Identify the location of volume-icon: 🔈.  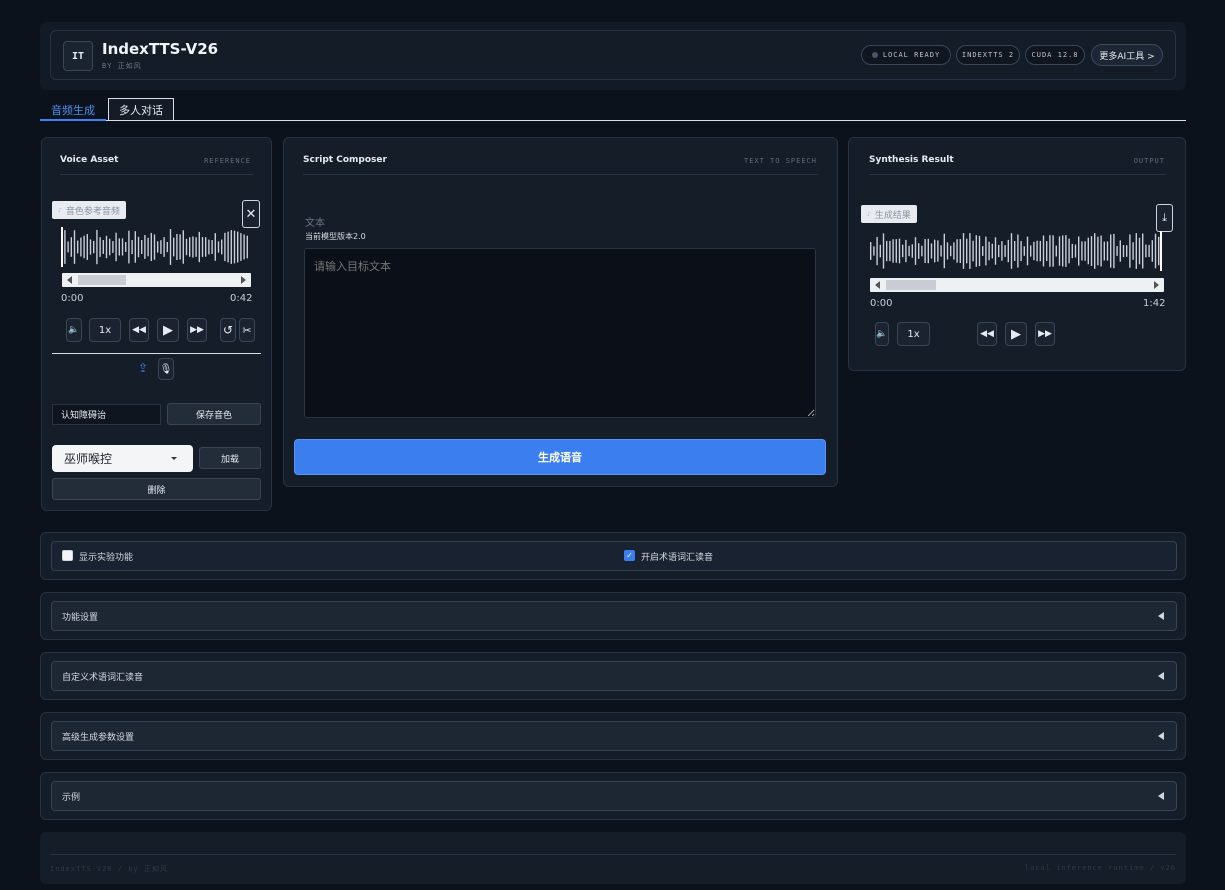
(74, 330).